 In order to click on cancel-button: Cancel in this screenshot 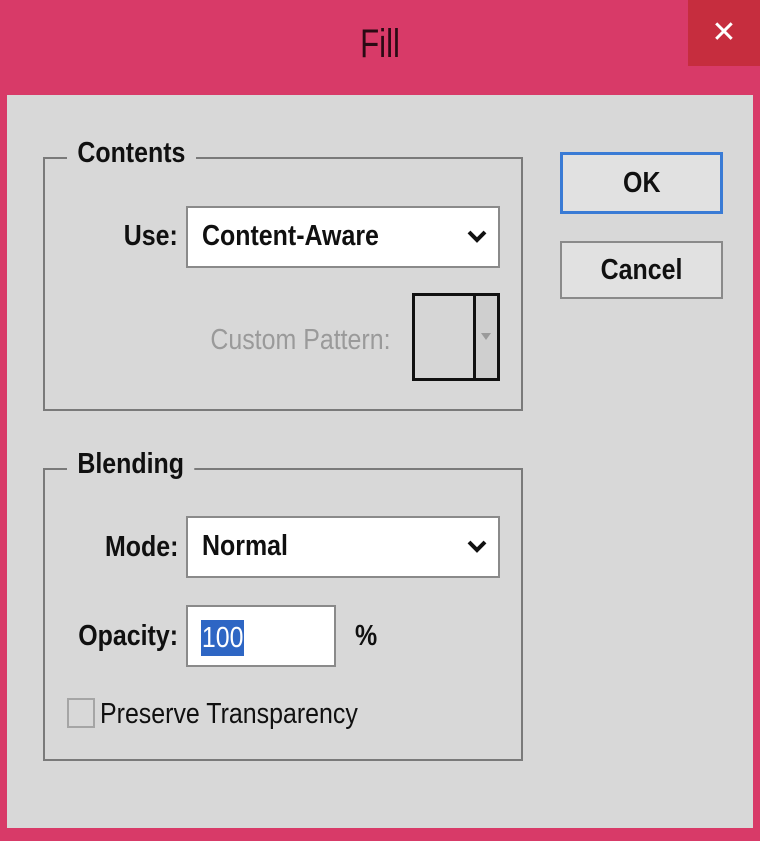, I will do `click(641, 270)`.